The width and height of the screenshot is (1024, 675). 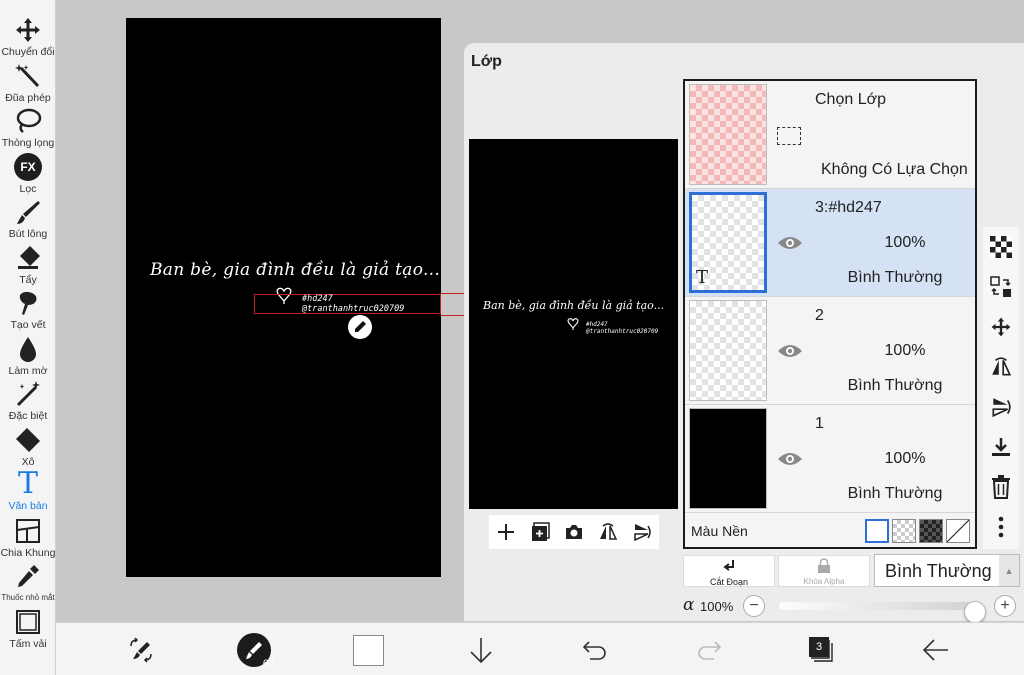 I want to click on tool-filter: FX Lọc, so click(x=28, y=174).